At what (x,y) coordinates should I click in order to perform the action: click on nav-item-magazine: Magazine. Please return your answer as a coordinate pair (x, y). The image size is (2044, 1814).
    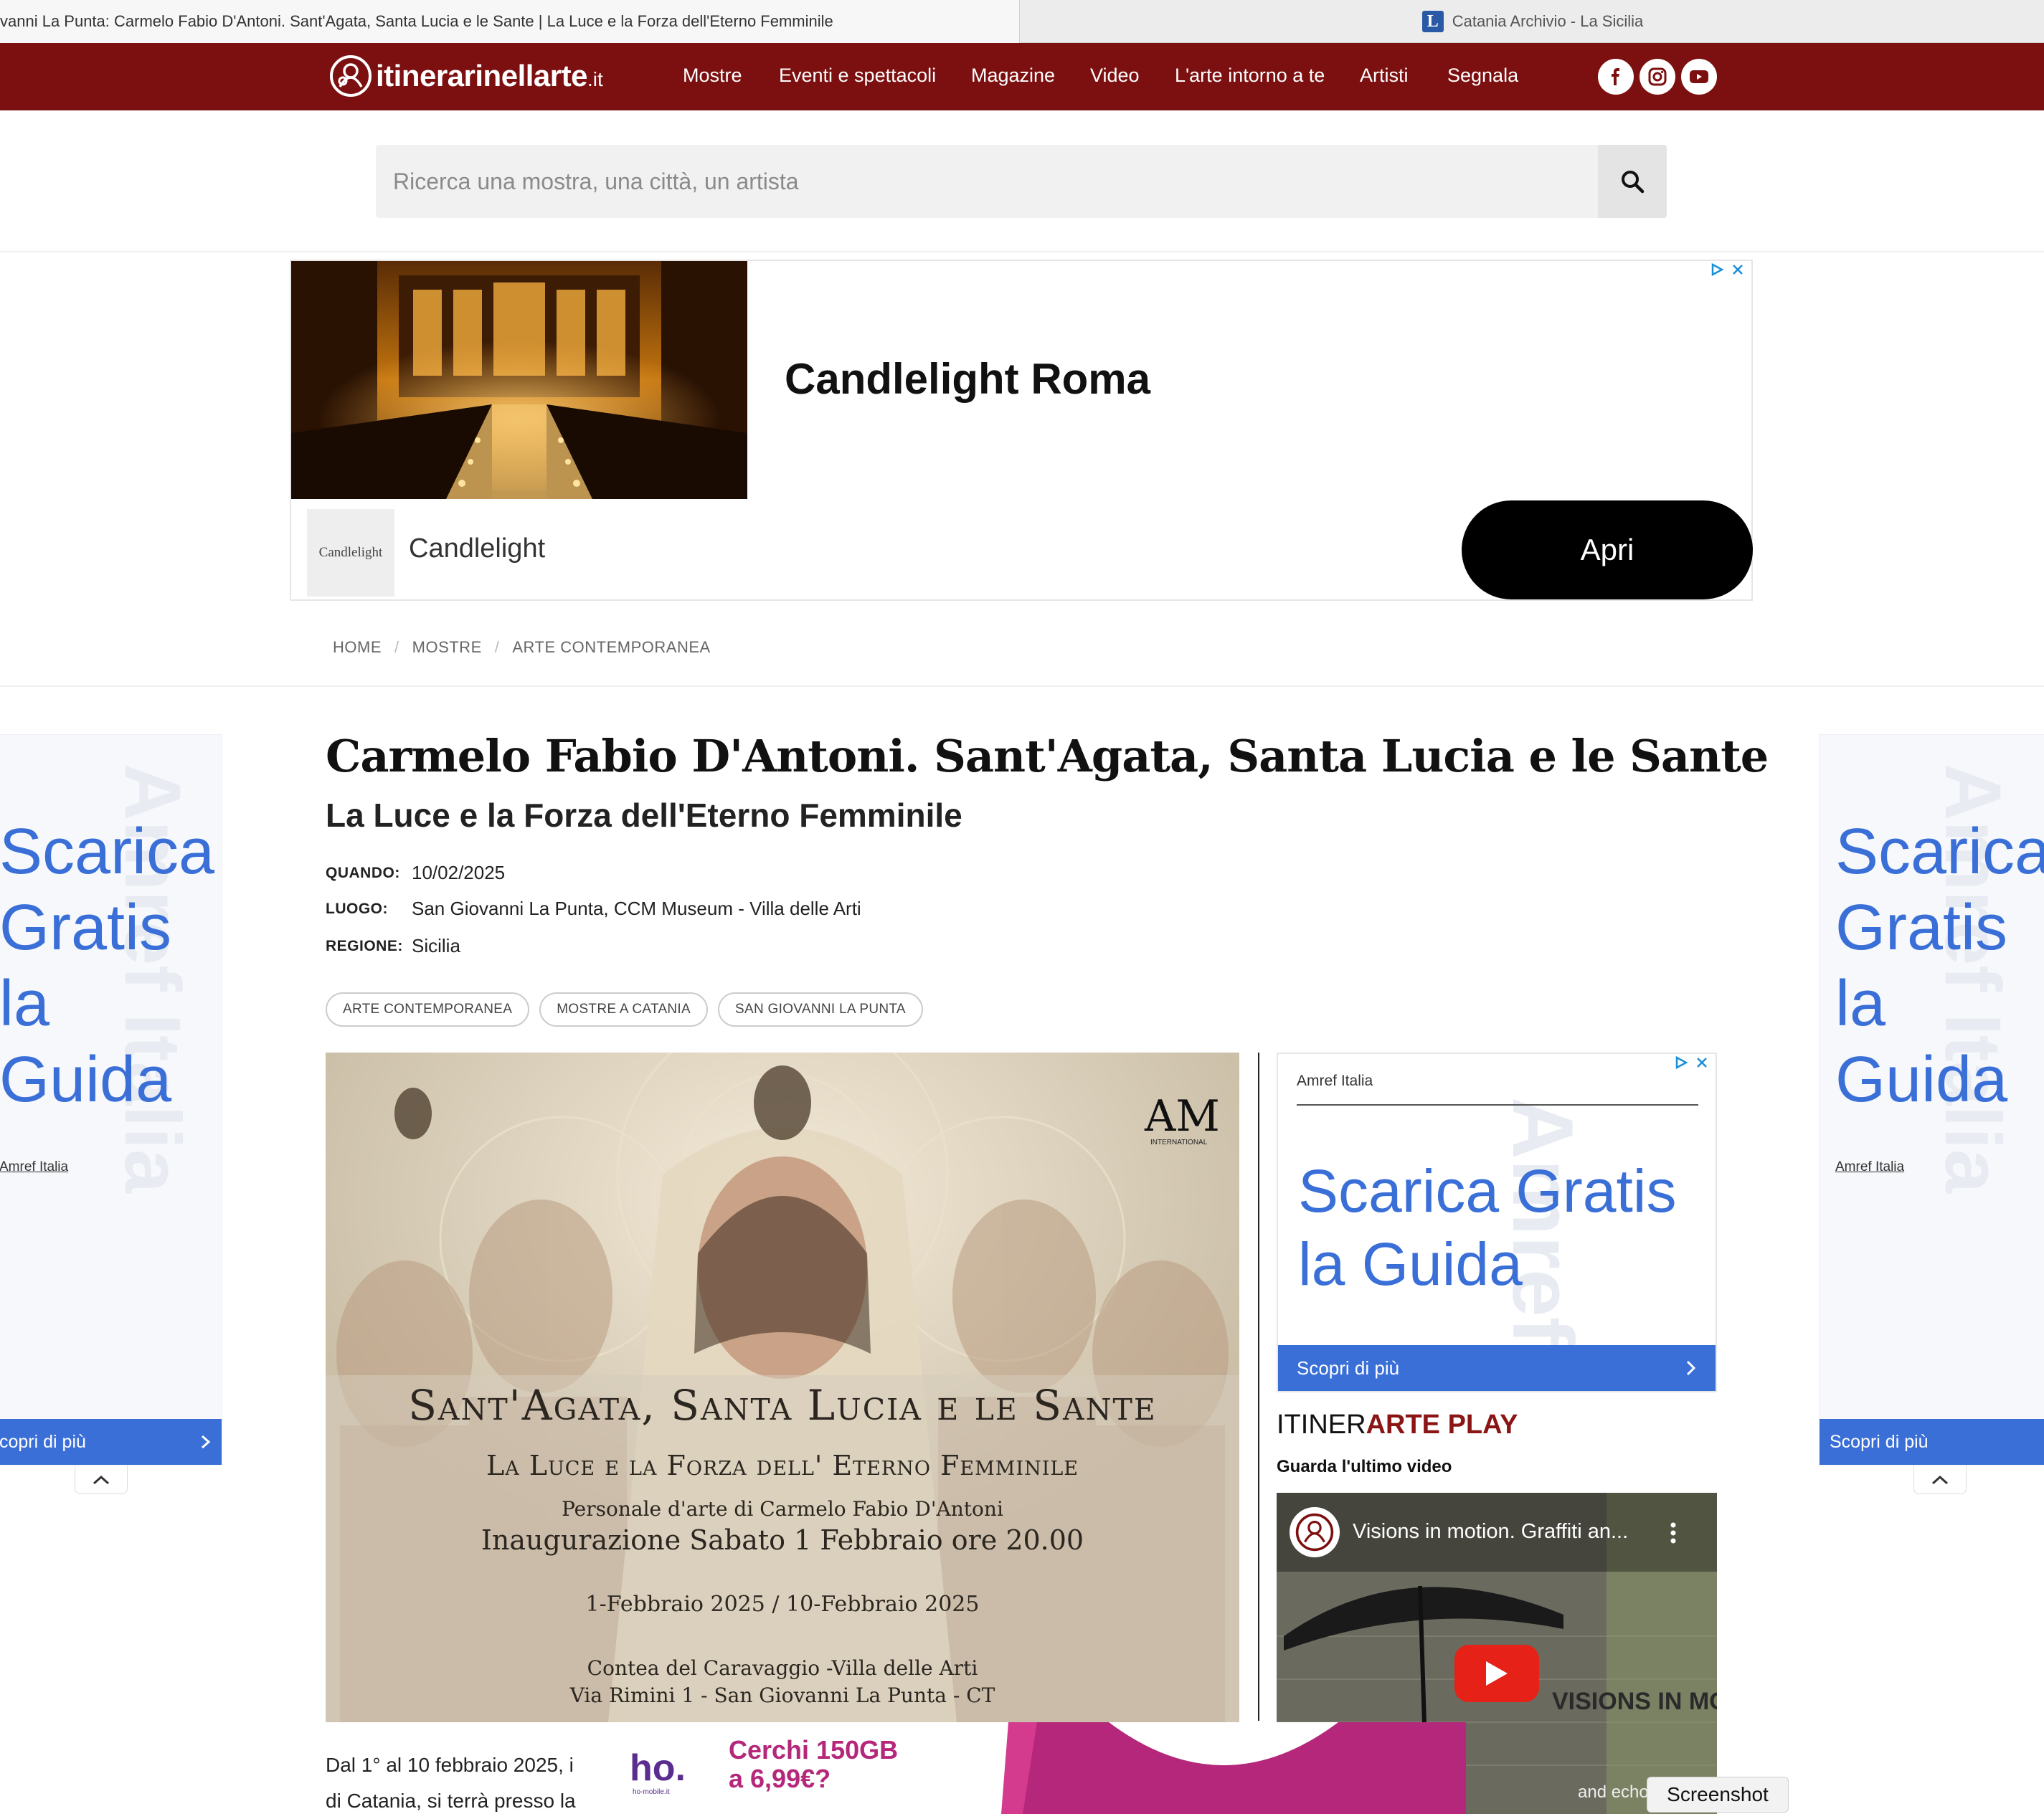
    Looking at the image, I should click on (1013, 76).